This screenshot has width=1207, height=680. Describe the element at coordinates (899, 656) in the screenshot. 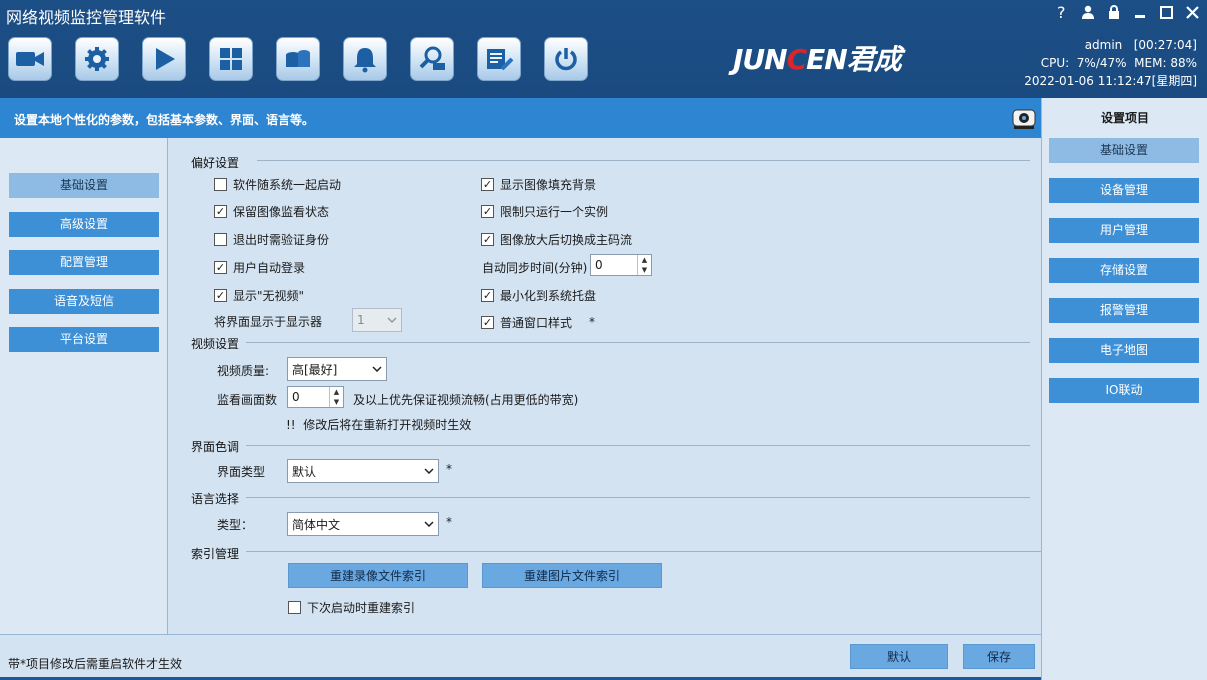

I see `default-button: 默认` at that location.